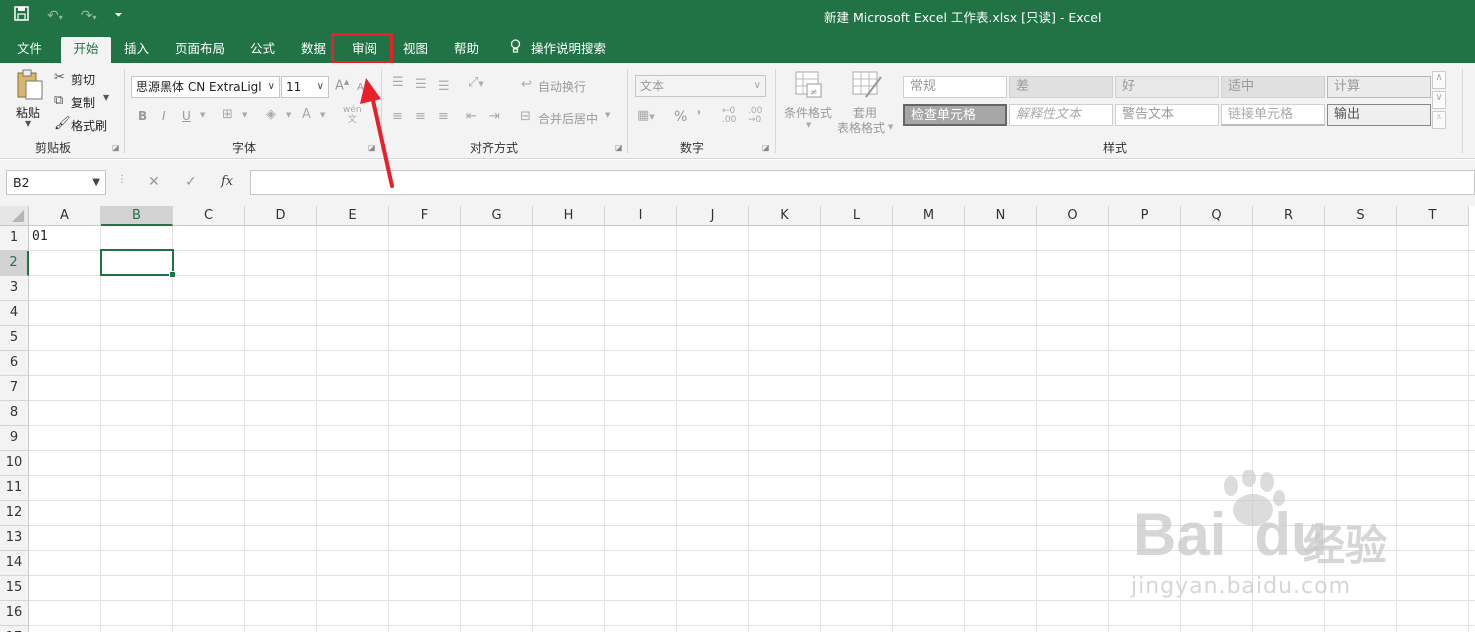  Describe the element at coordinates (397, 116) in the screenshot. I see `align-left-icon: ≡` at that location.